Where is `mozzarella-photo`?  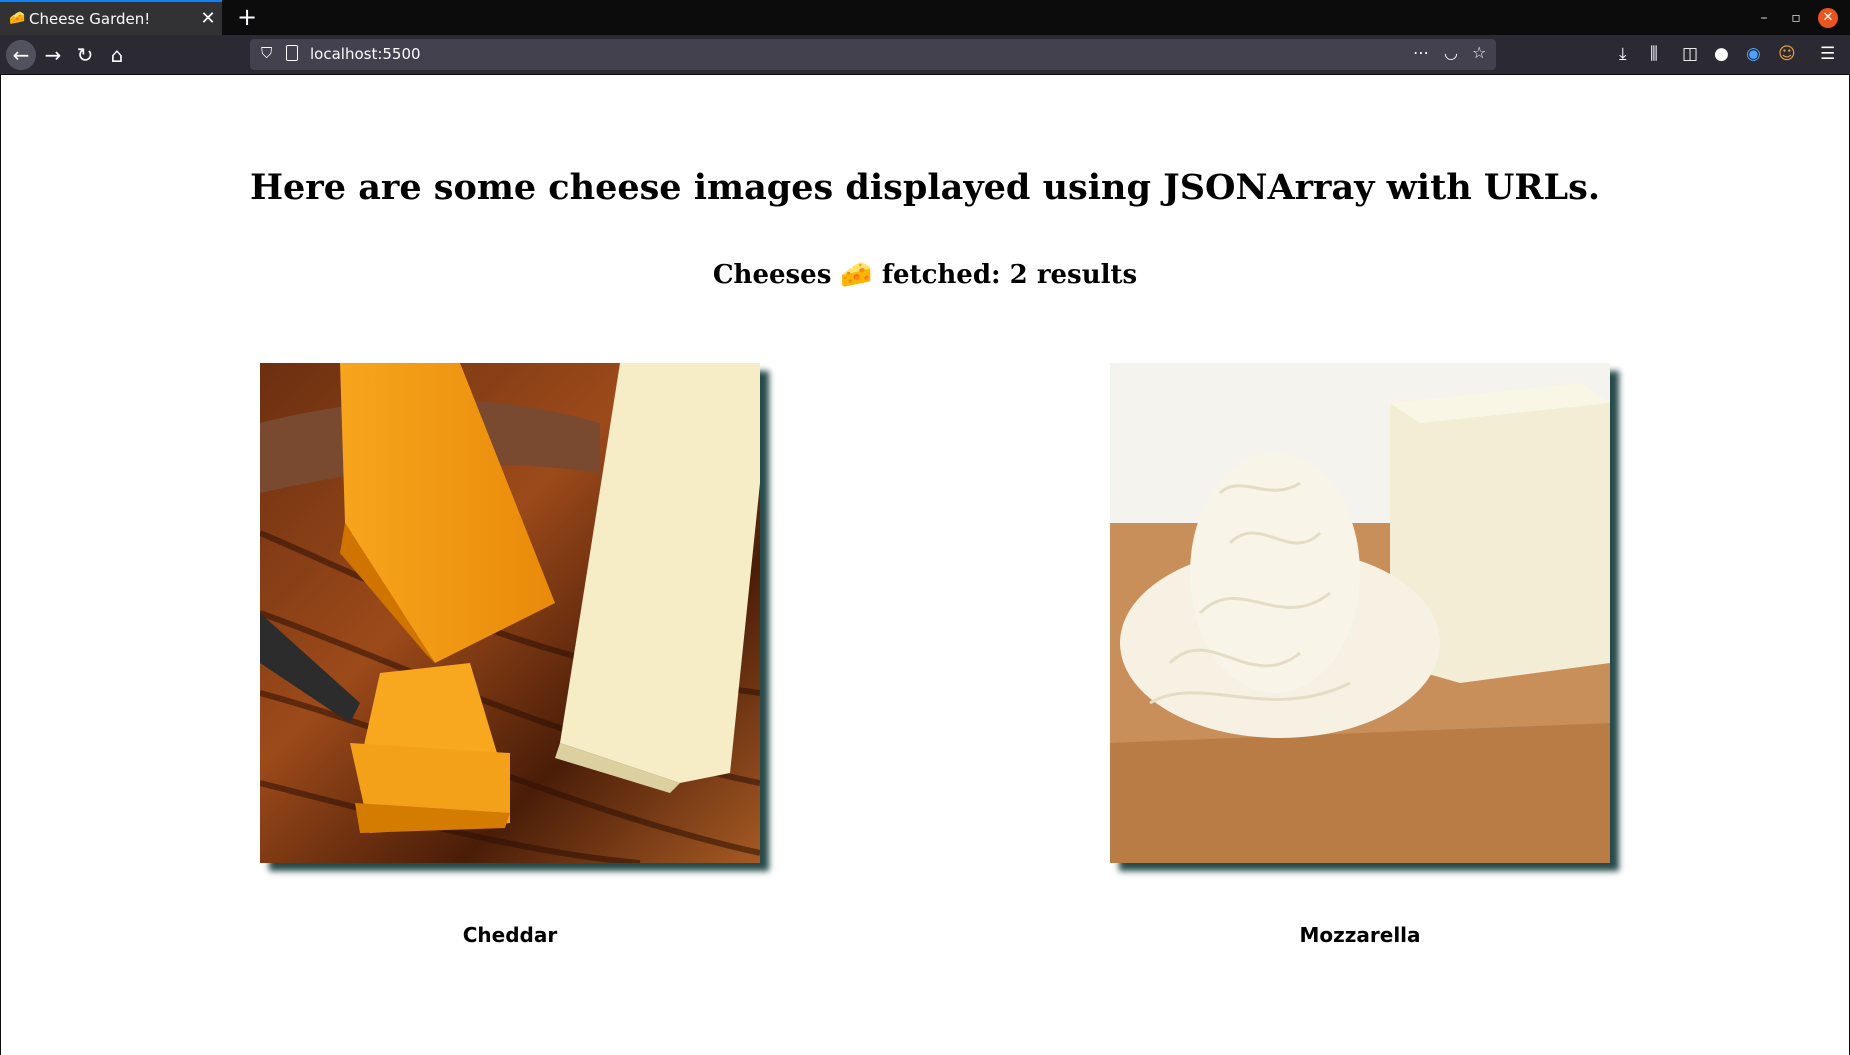 mozzarella-photo is located at coordinates (1360, 613).